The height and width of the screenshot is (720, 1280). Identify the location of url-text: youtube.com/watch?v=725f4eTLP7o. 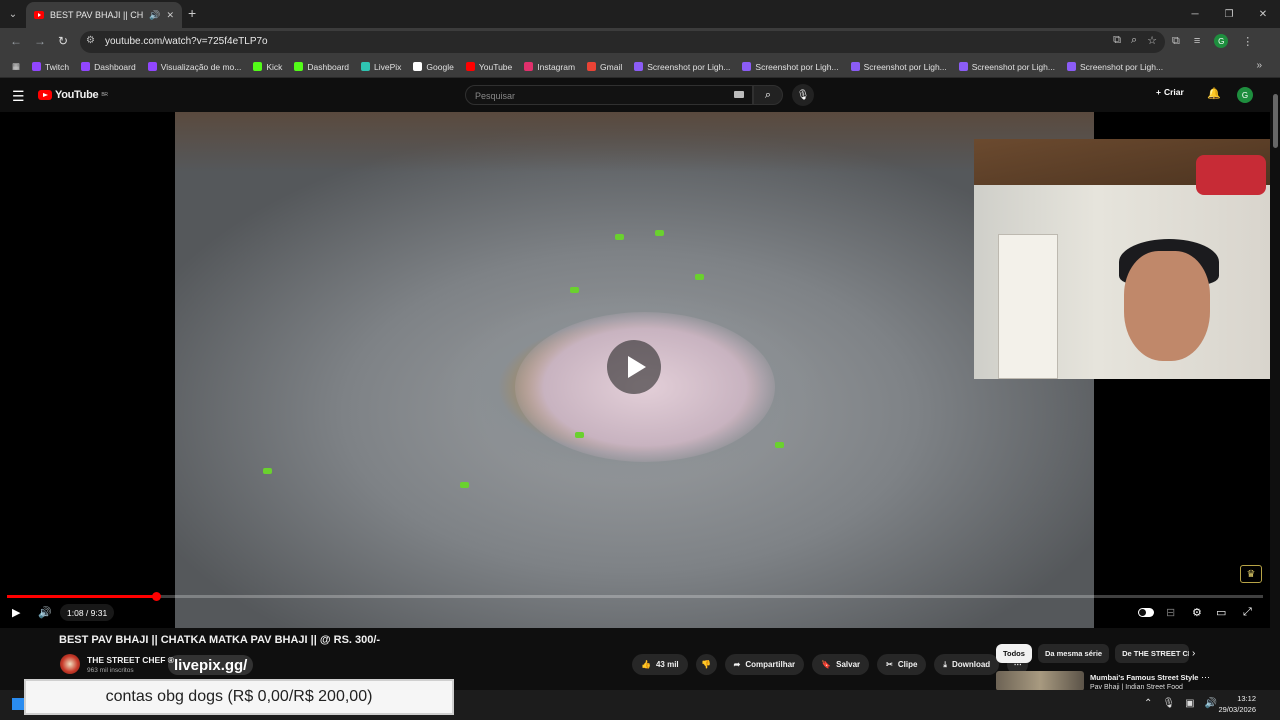
(186, 41).